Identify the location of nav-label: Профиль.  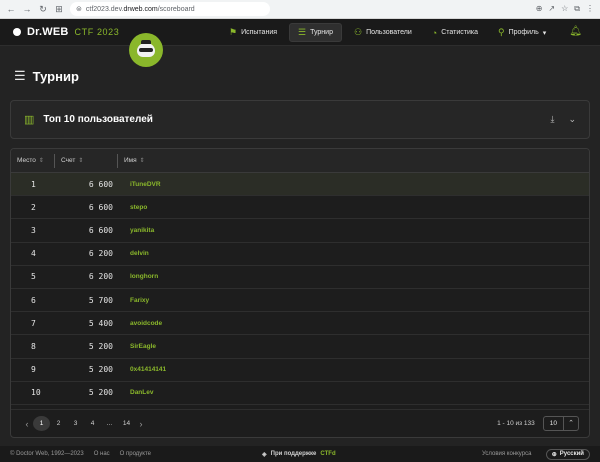
(523, 32).